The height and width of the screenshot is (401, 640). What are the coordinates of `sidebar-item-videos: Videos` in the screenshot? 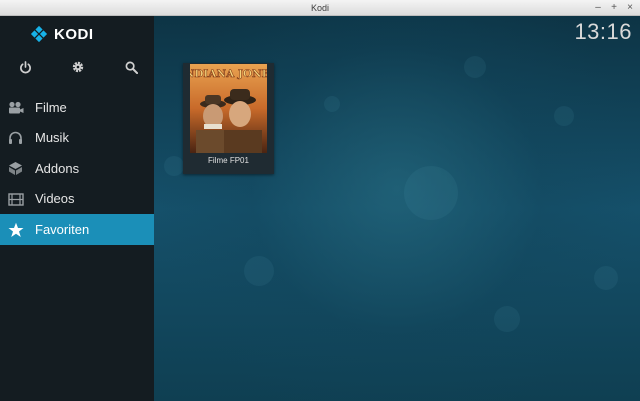 It's located at (77, 199).